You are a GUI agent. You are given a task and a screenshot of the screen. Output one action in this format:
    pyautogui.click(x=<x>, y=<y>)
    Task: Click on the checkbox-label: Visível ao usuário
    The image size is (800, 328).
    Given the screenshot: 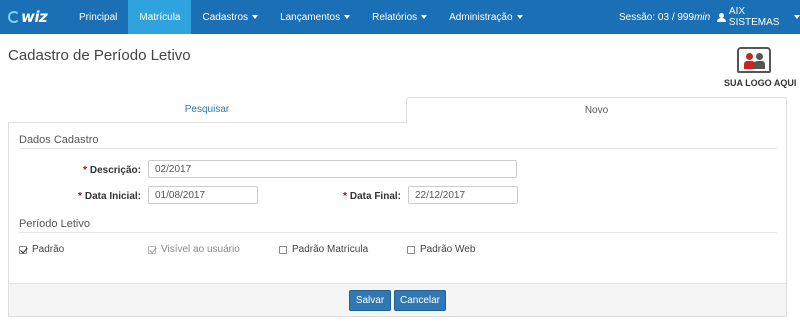 What is the action you would take?
    pyautogui.click(x=200, y=249)
    